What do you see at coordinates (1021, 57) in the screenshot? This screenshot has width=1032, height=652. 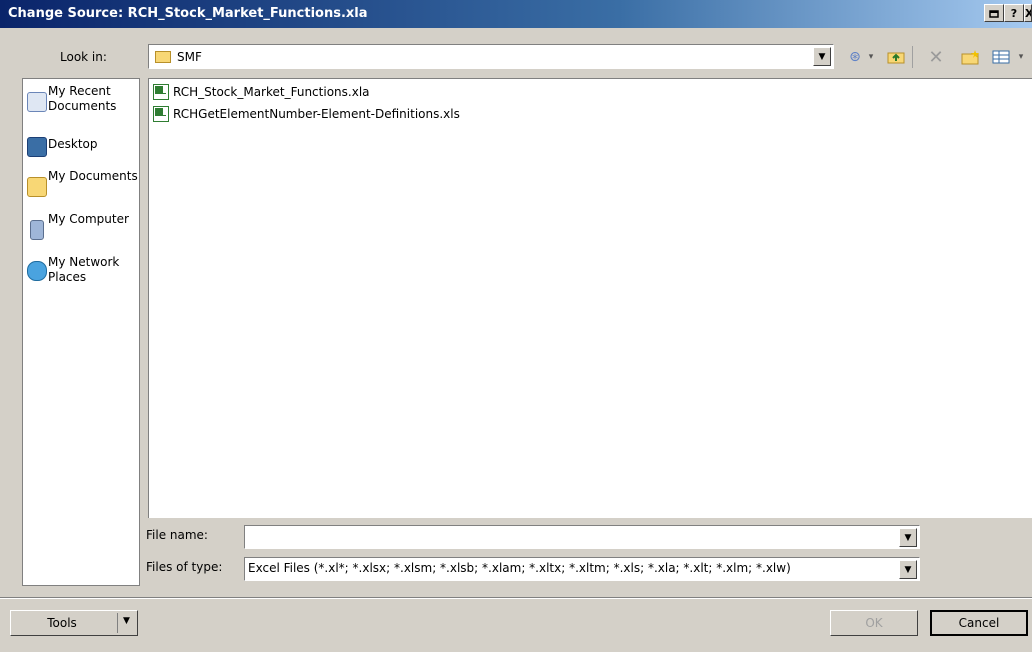 I see `views-dropdown-icon: ▾` at bounding box center [1021, 57].